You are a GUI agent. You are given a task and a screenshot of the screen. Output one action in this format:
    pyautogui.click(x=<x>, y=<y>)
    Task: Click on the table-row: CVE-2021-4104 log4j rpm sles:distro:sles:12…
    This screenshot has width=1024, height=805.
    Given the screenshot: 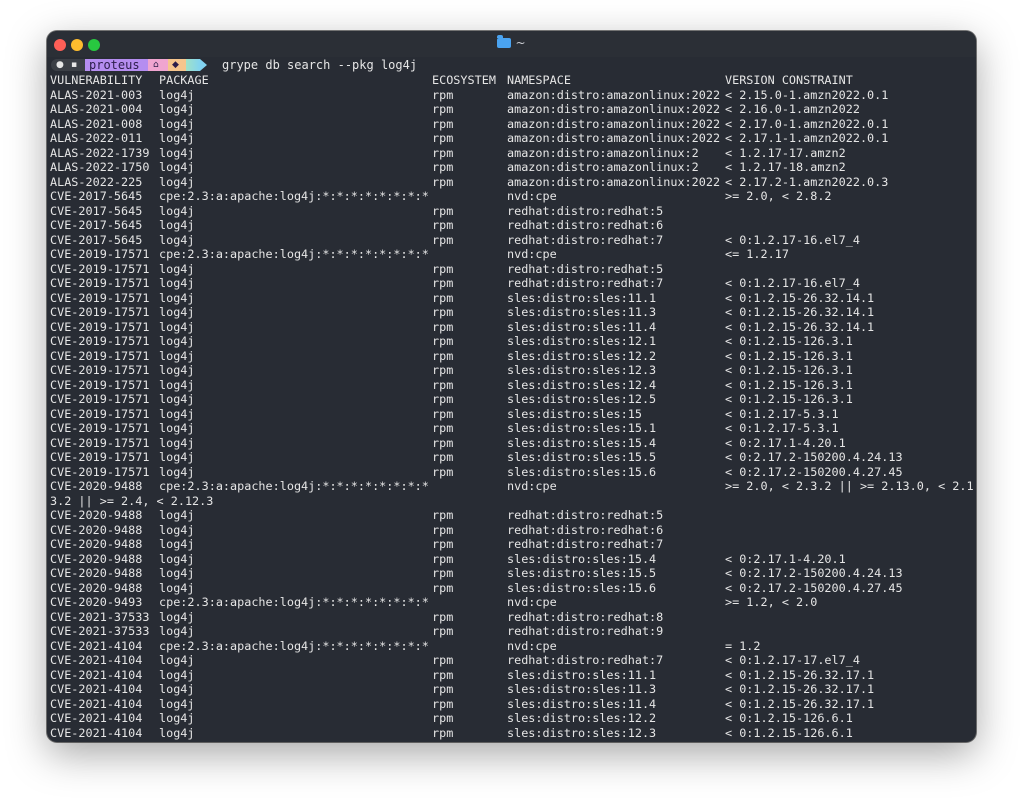 What is the action you would take?
    pyautogui.click(x=512, y=733)
    